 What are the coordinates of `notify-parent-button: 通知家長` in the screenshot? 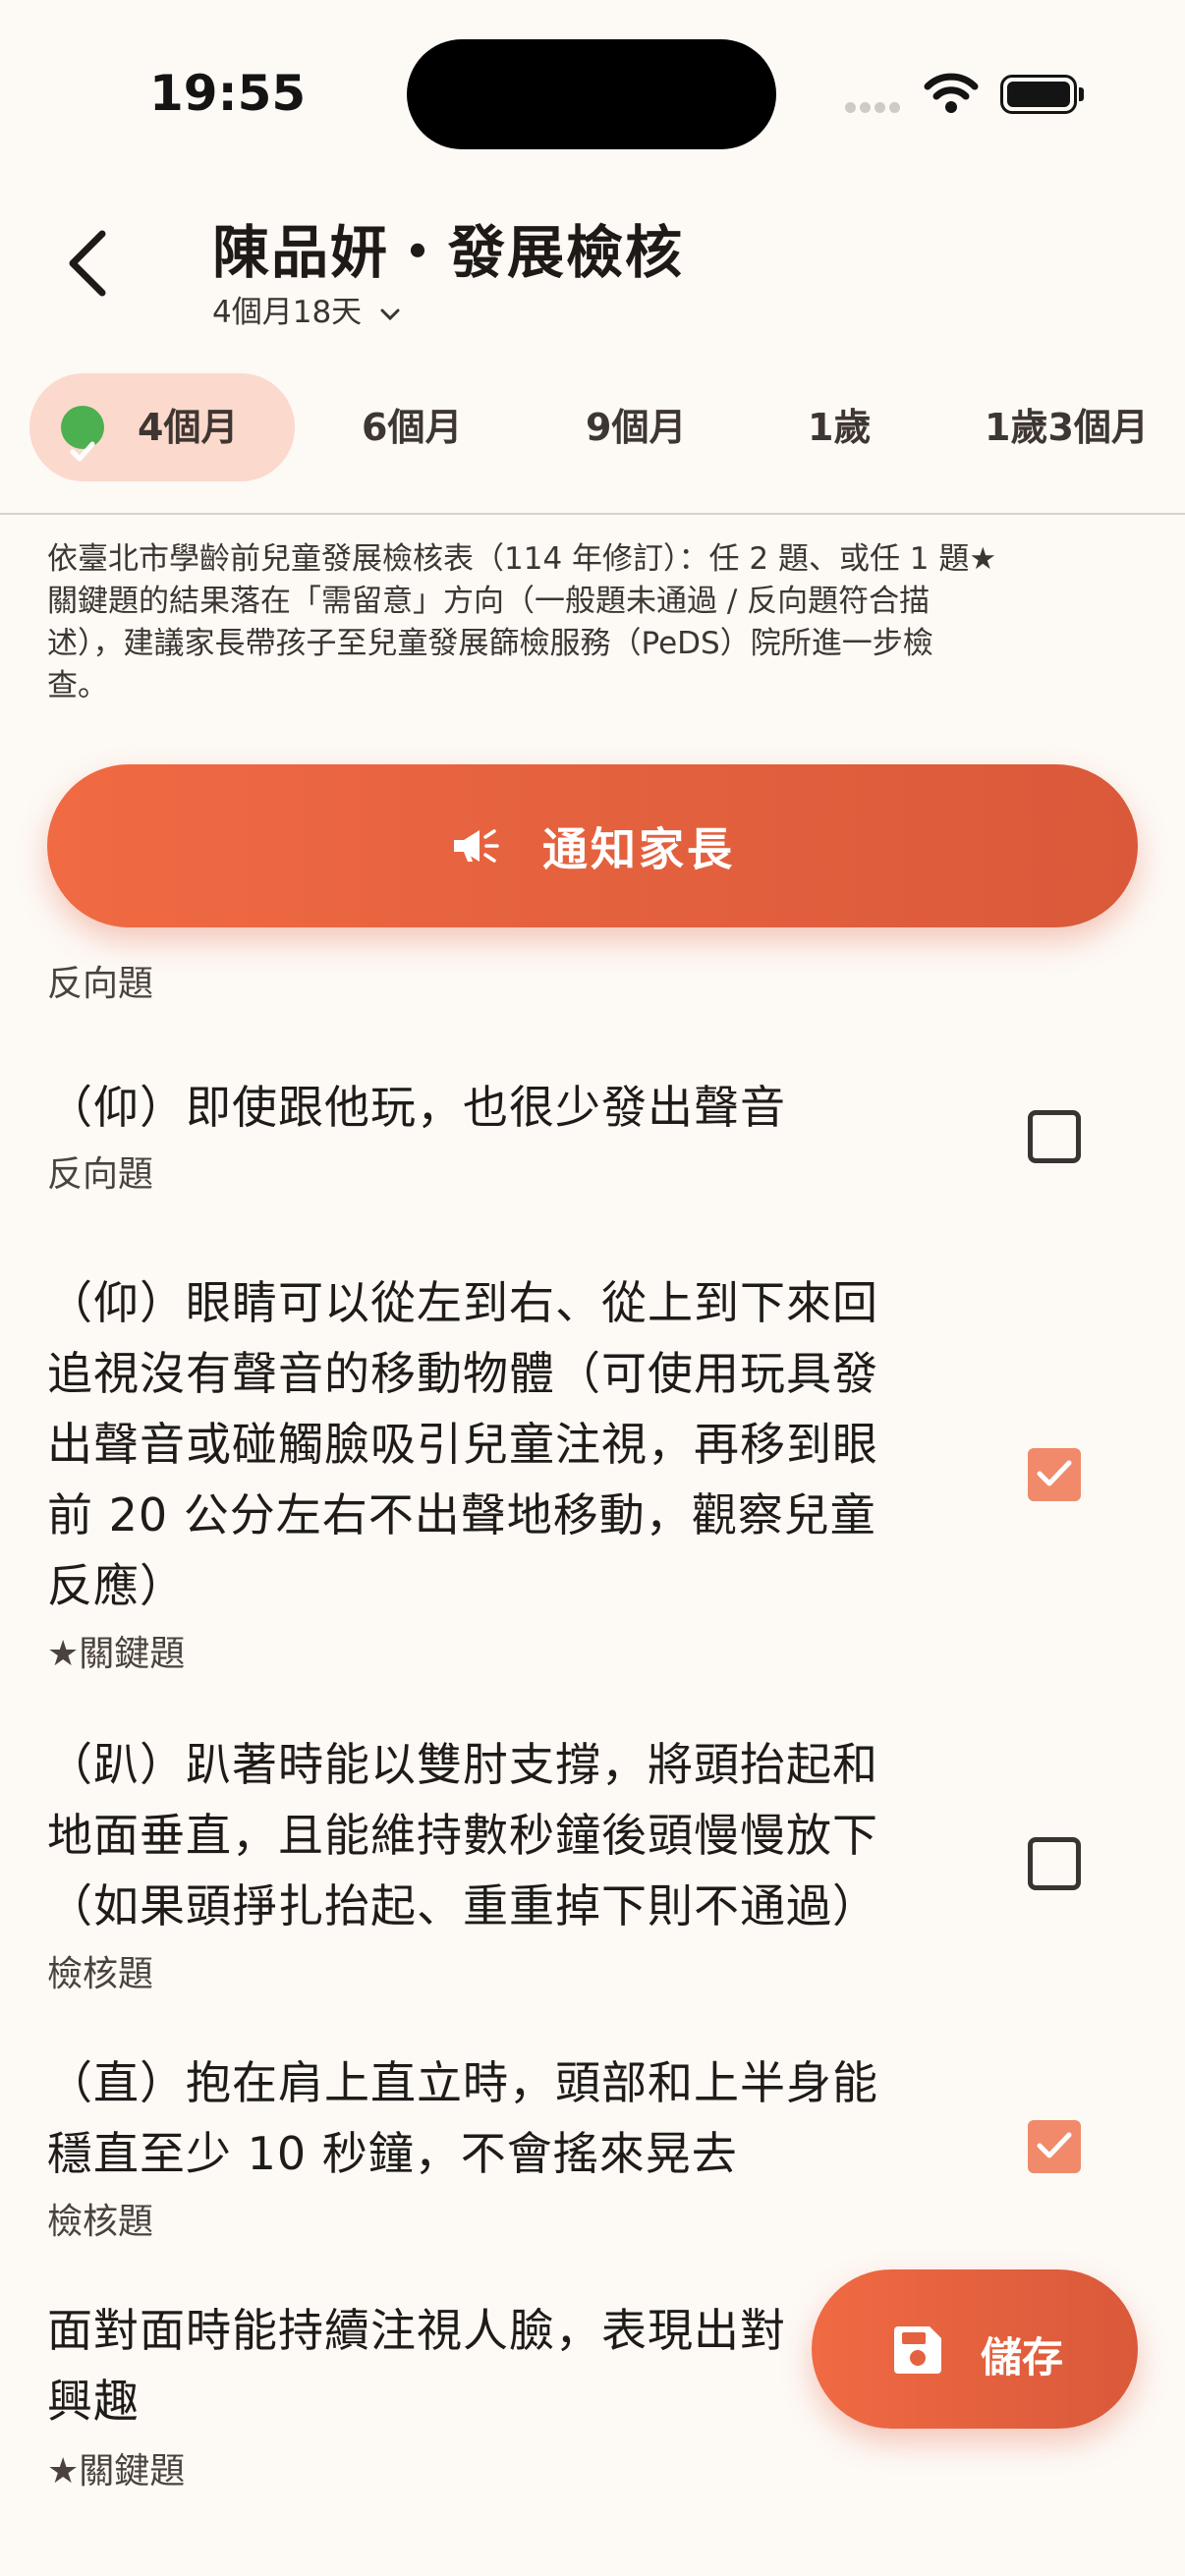 It's located at (592, 845).